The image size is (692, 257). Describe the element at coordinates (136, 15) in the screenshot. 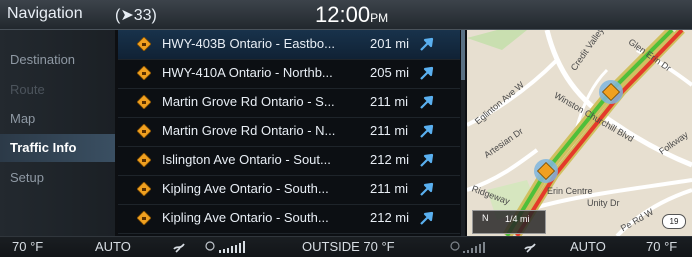

I see `signal-indicator: (➤33)` at that location.